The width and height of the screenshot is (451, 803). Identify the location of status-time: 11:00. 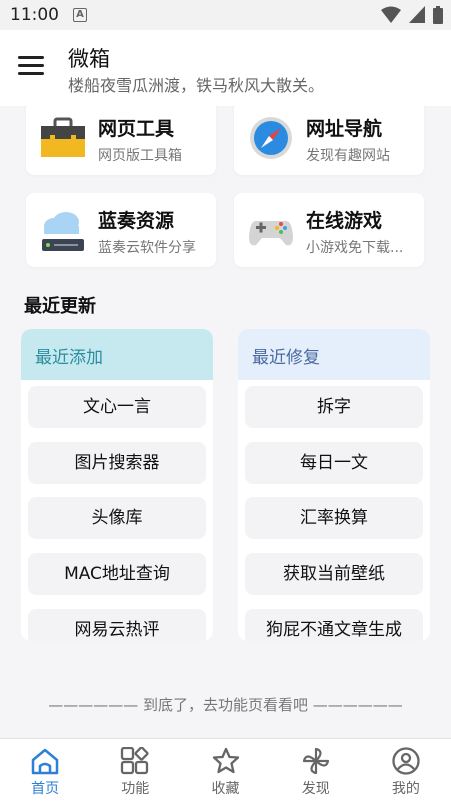
(34, 15).